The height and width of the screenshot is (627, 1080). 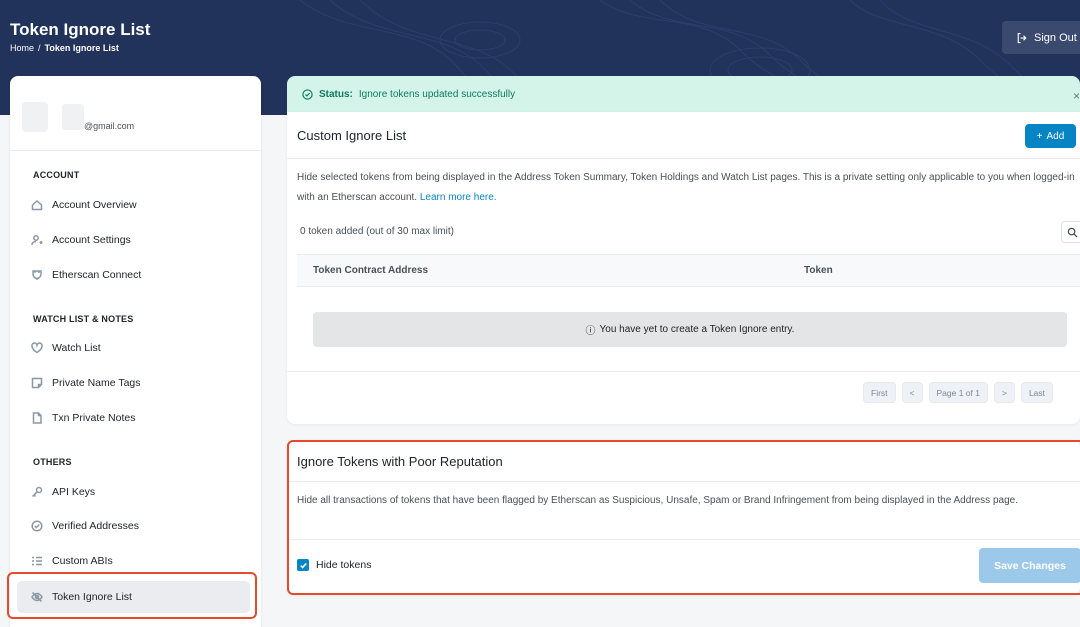 I want to click on sidebar-item-api-keys: API Keys, so click(x=133, y=492).